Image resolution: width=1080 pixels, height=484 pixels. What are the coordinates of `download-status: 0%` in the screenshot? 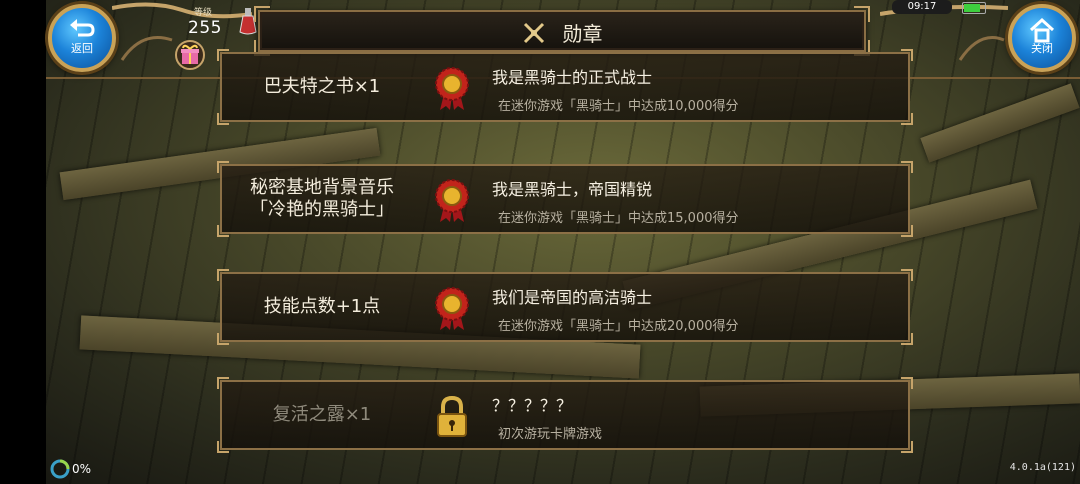 It's located at (70, 469).